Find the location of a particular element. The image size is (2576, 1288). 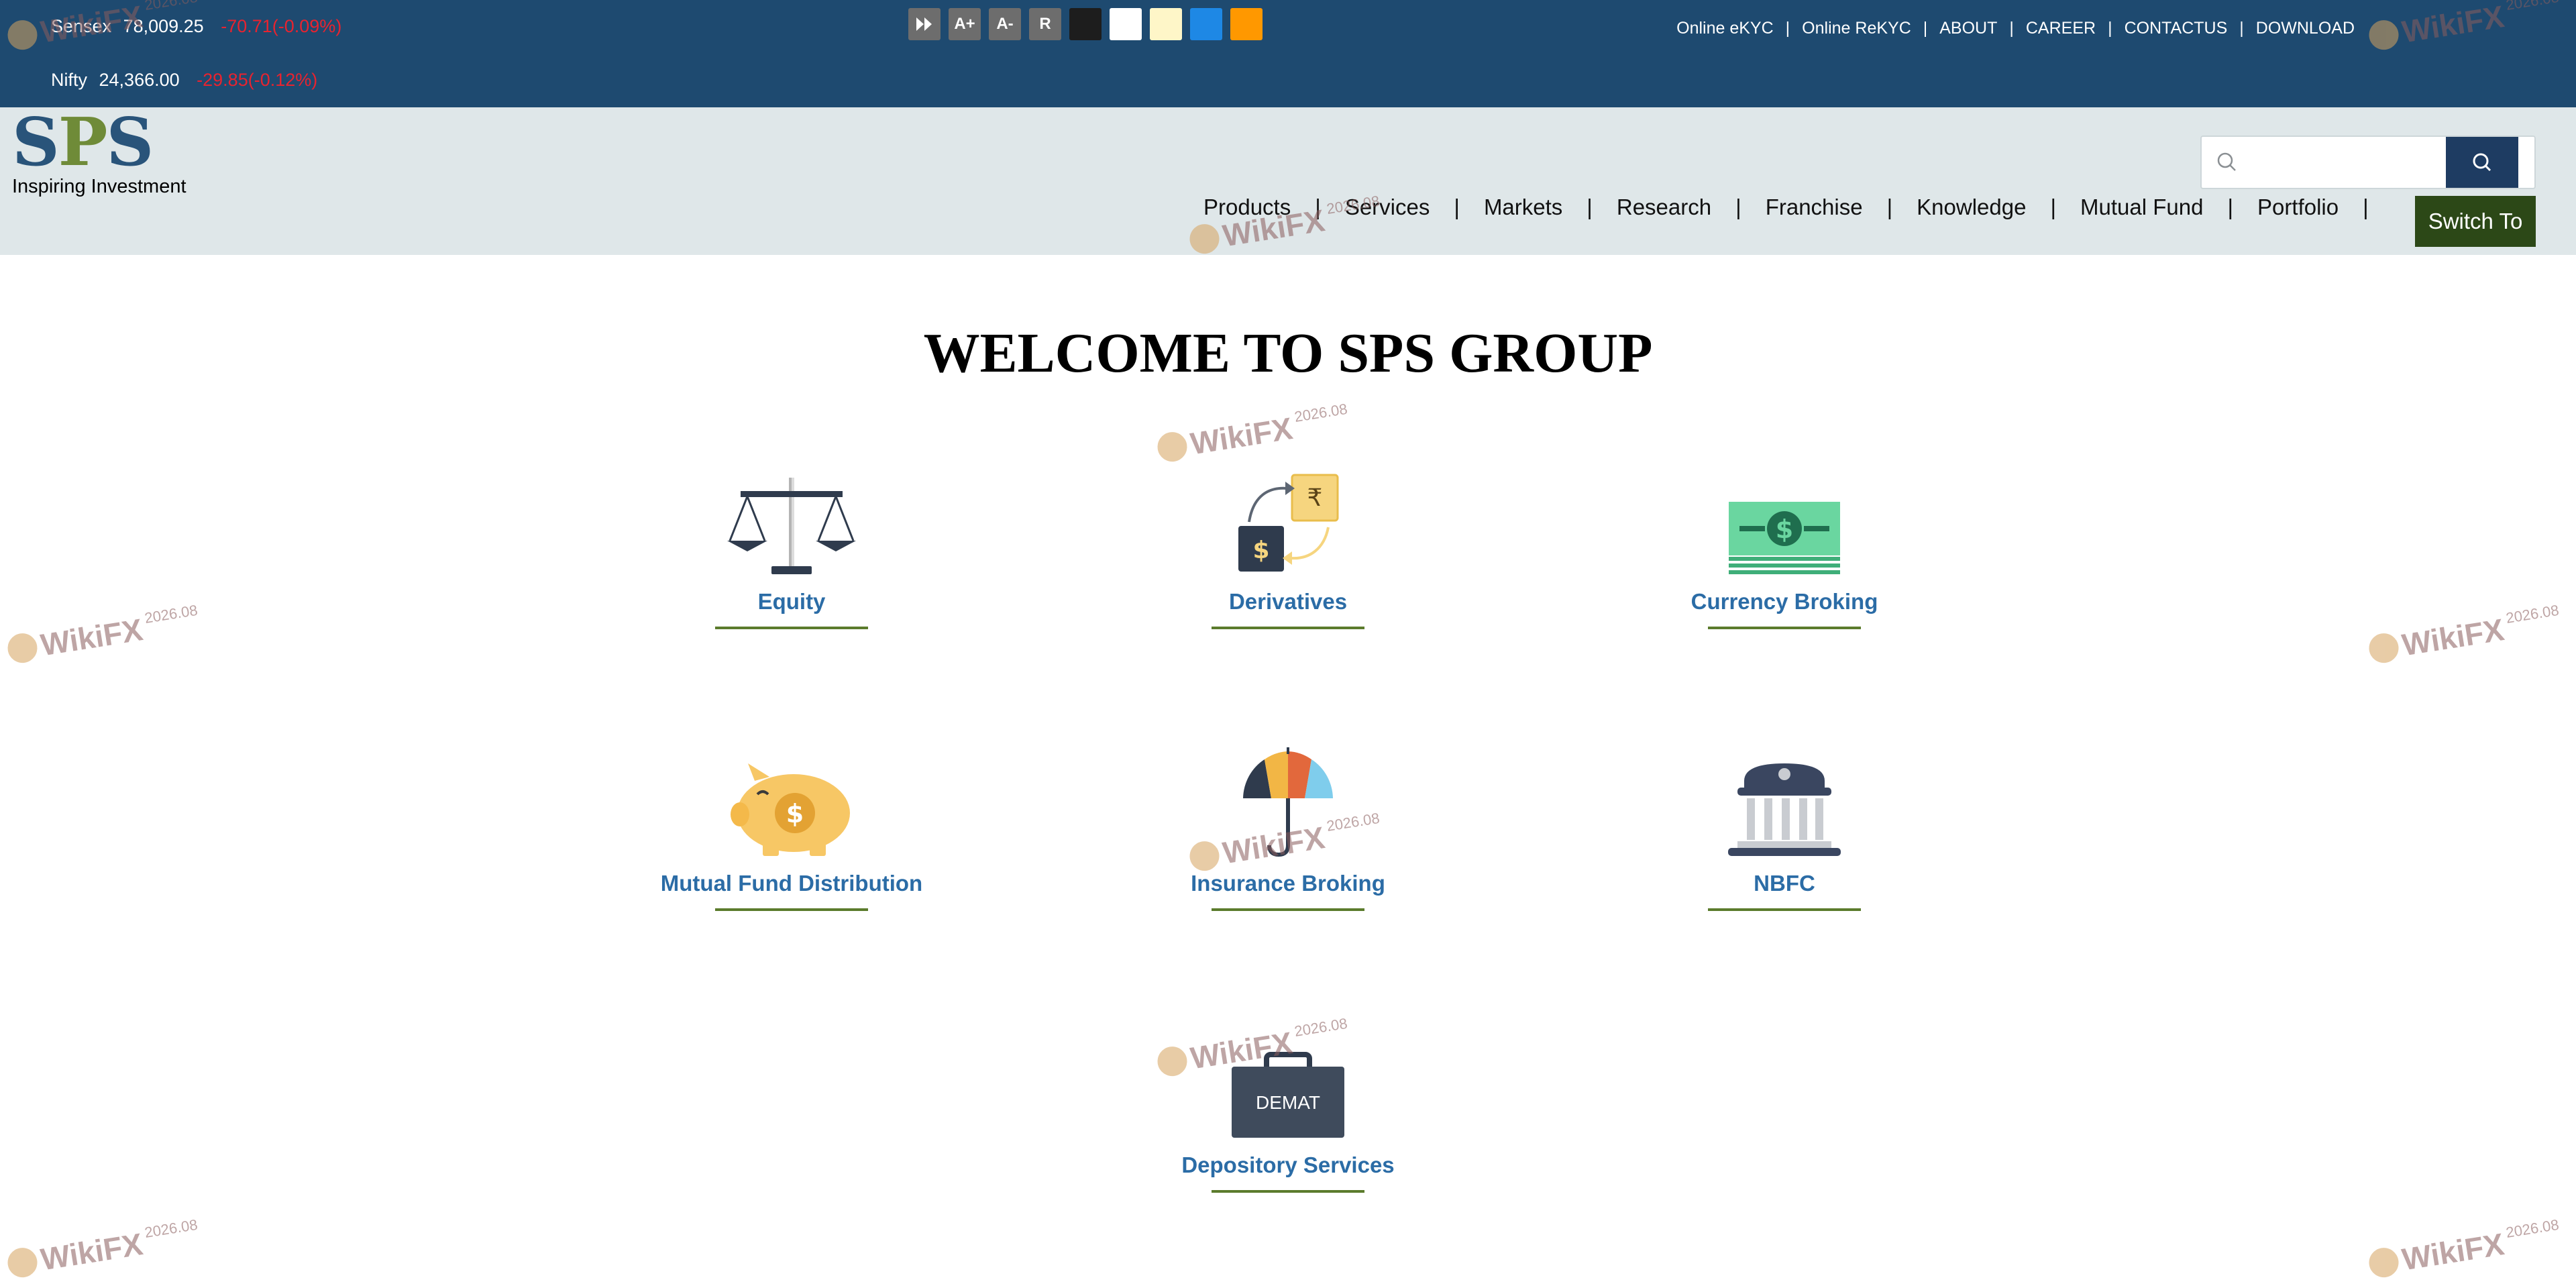

theme-swatch-dark is located at coordinates (1085, 24).